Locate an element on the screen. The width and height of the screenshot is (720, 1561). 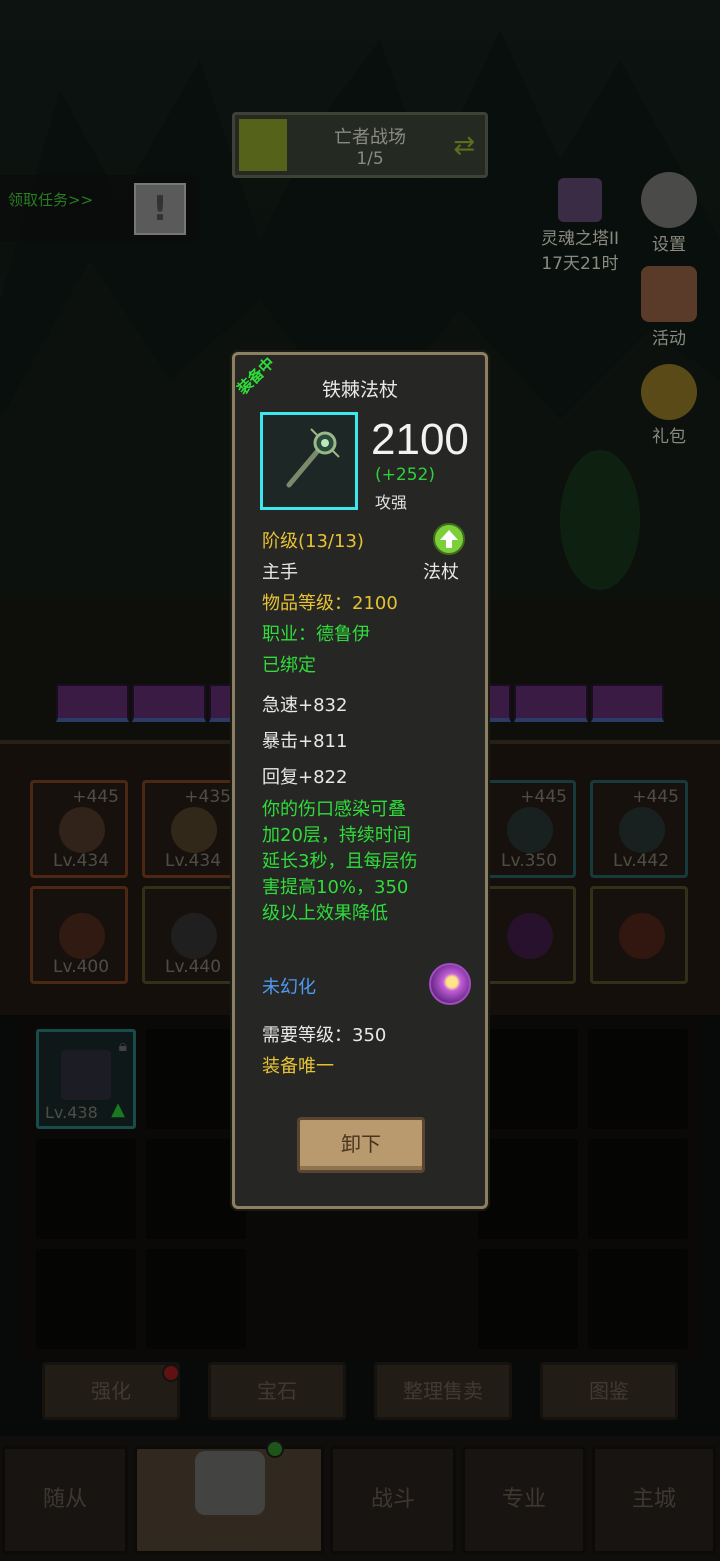
stat-crit: 暴击+811 is located at coordinates (305, 741).